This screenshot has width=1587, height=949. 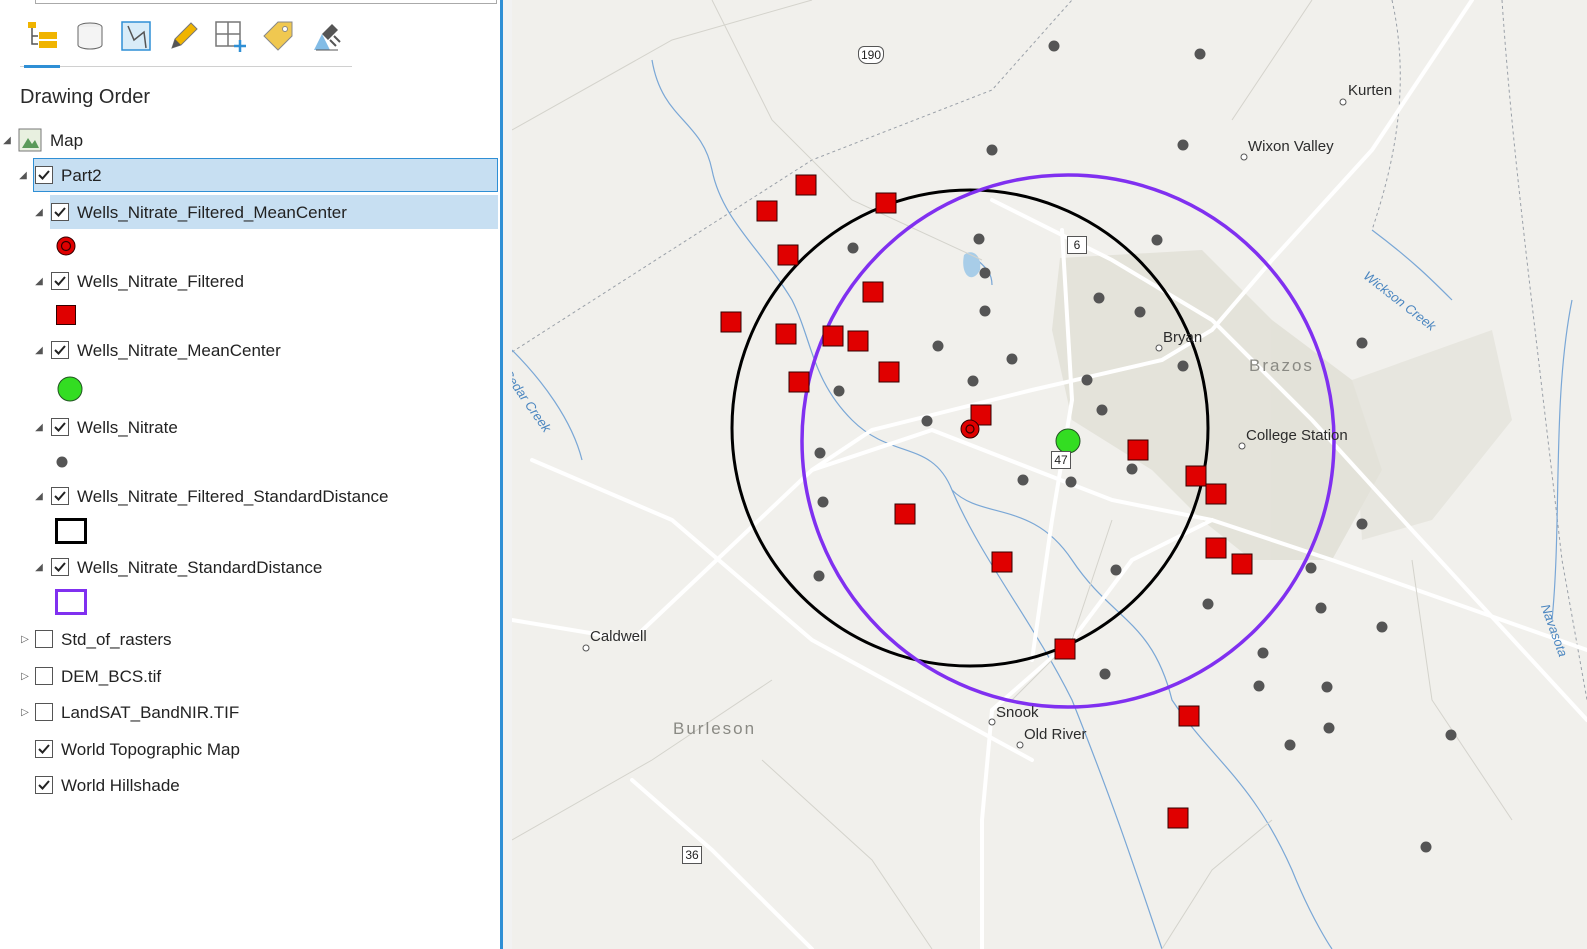 What do you see at coordinates (42, 43) in the screenshot?
I see `list-by-drawing-order-icon` at bounding box center [42, 43].